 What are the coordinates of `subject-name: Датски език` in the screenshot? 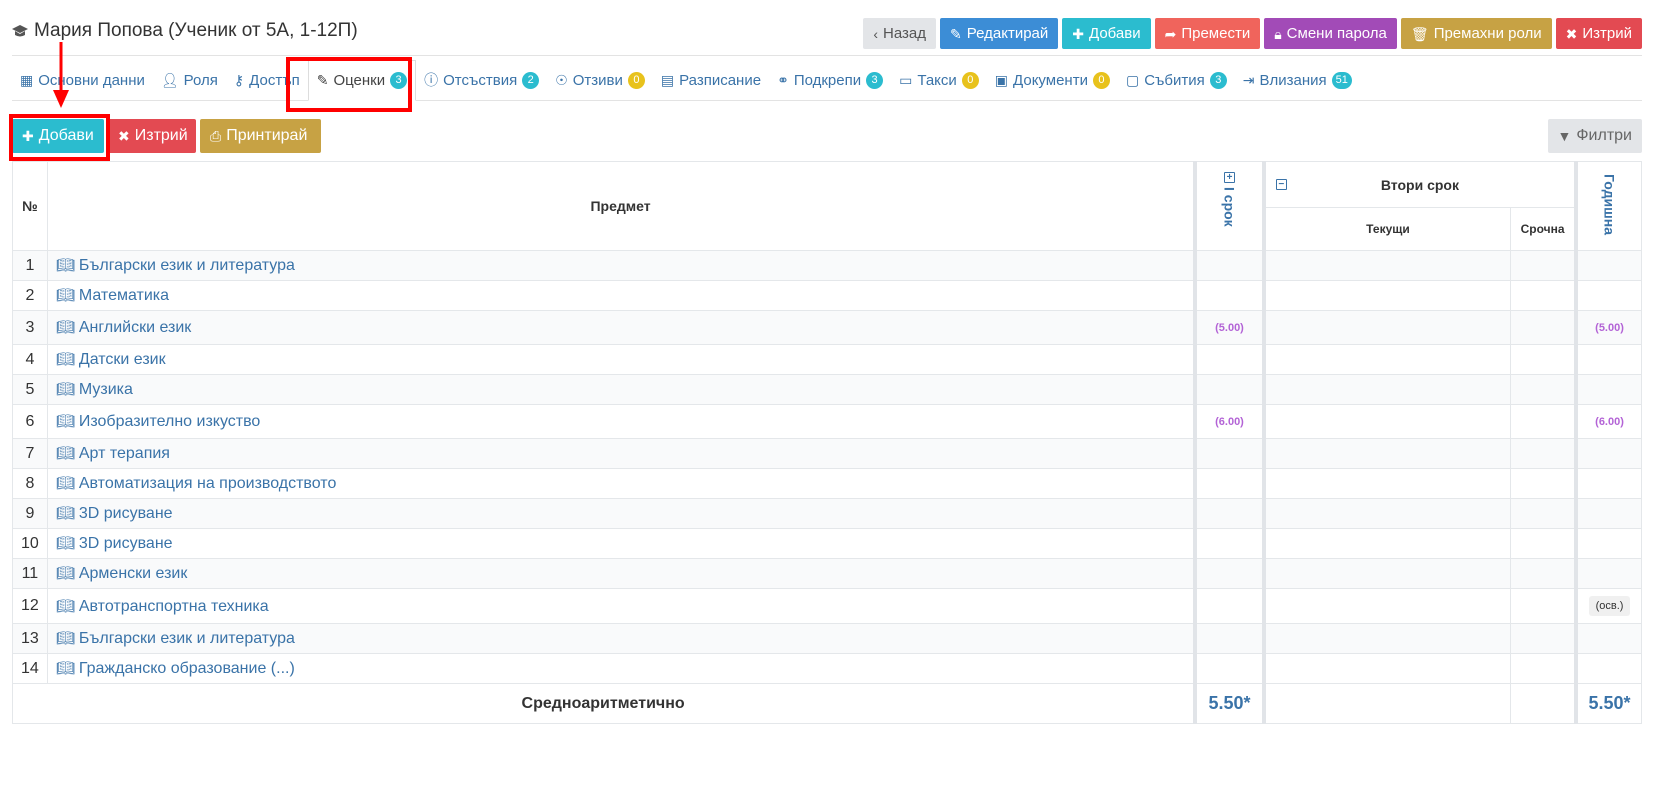 It's located at (122, 359).